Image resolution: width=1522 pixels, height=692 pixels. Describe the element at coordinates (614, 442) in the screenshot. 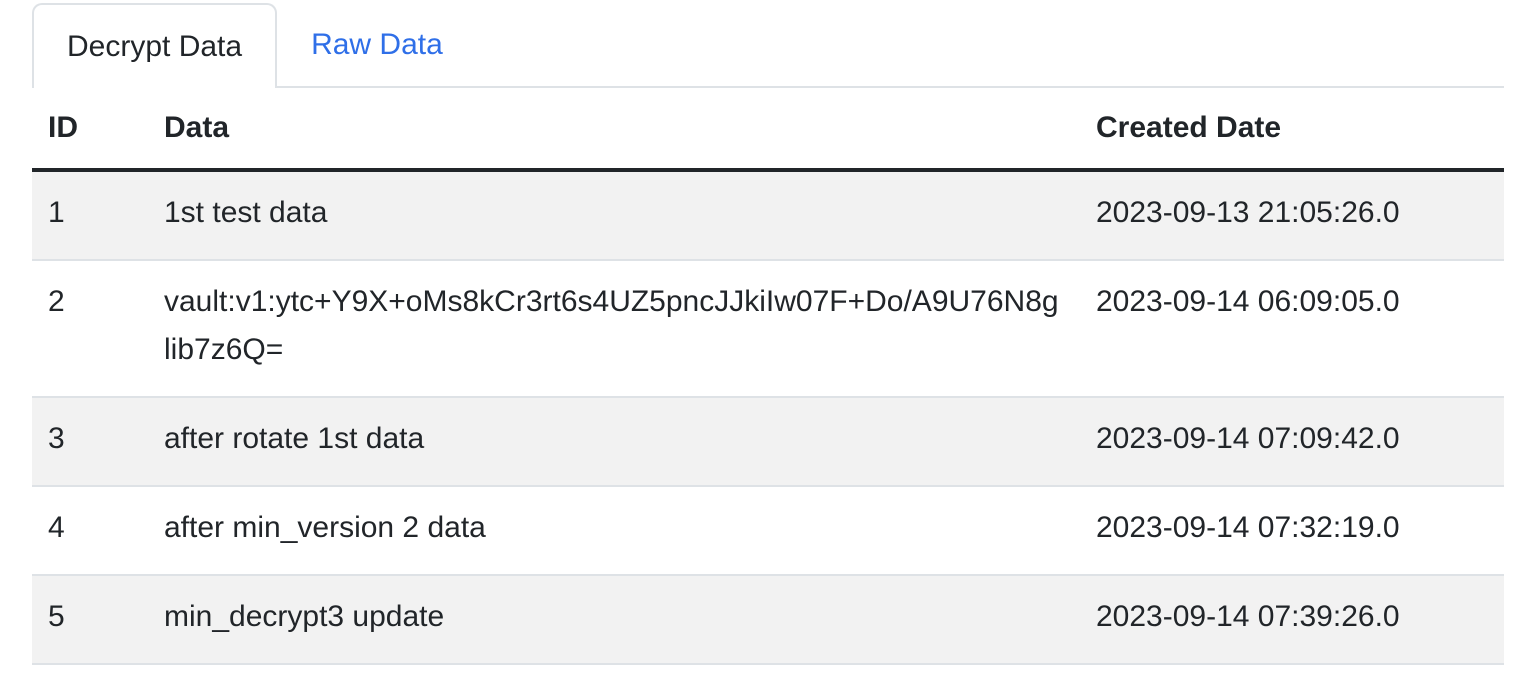

I see `cell-data: after rotate 1st data` at that location.